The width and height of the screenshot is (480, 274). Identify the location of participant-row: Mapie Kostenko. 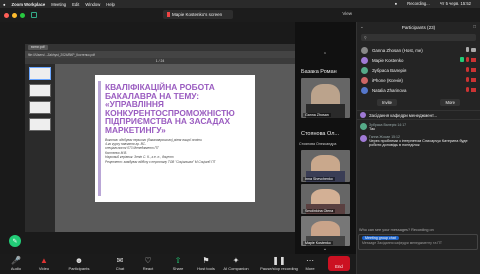
(418, 60).